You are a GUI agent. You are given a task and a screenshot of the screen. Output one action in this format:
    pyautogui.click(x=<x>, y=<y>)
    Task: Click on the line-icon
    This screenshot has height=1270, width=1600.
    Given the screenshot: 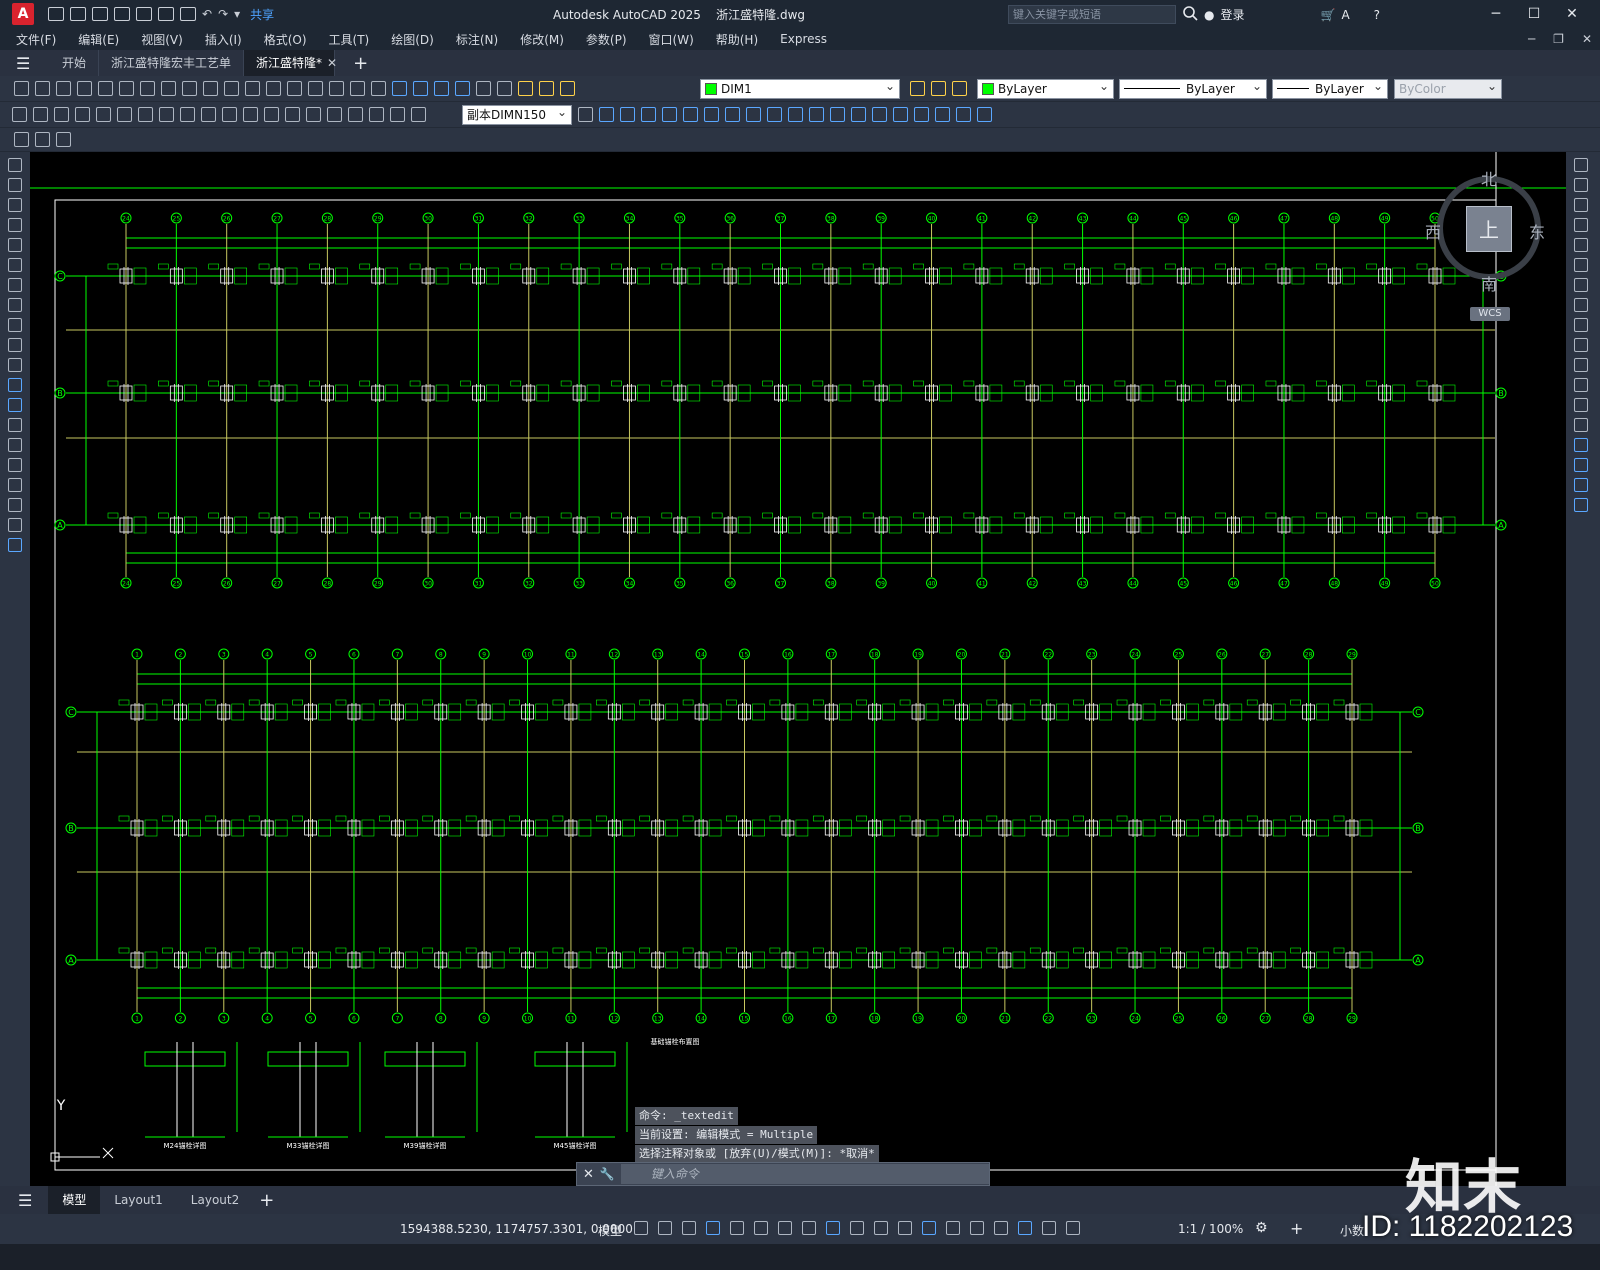 What is the action you would take?
    pyautogui.click(x=15, y=165)
    